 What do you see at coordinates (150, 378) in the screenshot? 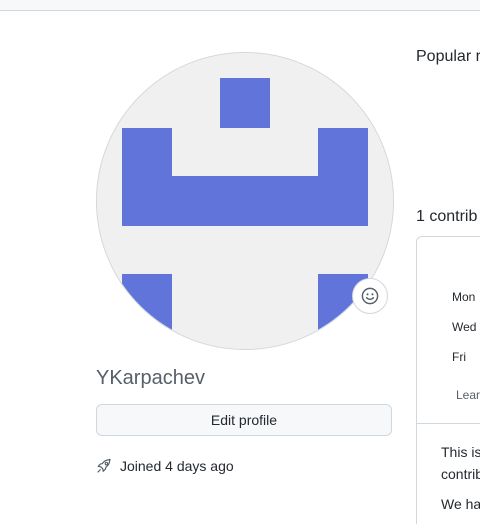
I see `profile-username: YKarpachev` at bounding box center [150, 378].